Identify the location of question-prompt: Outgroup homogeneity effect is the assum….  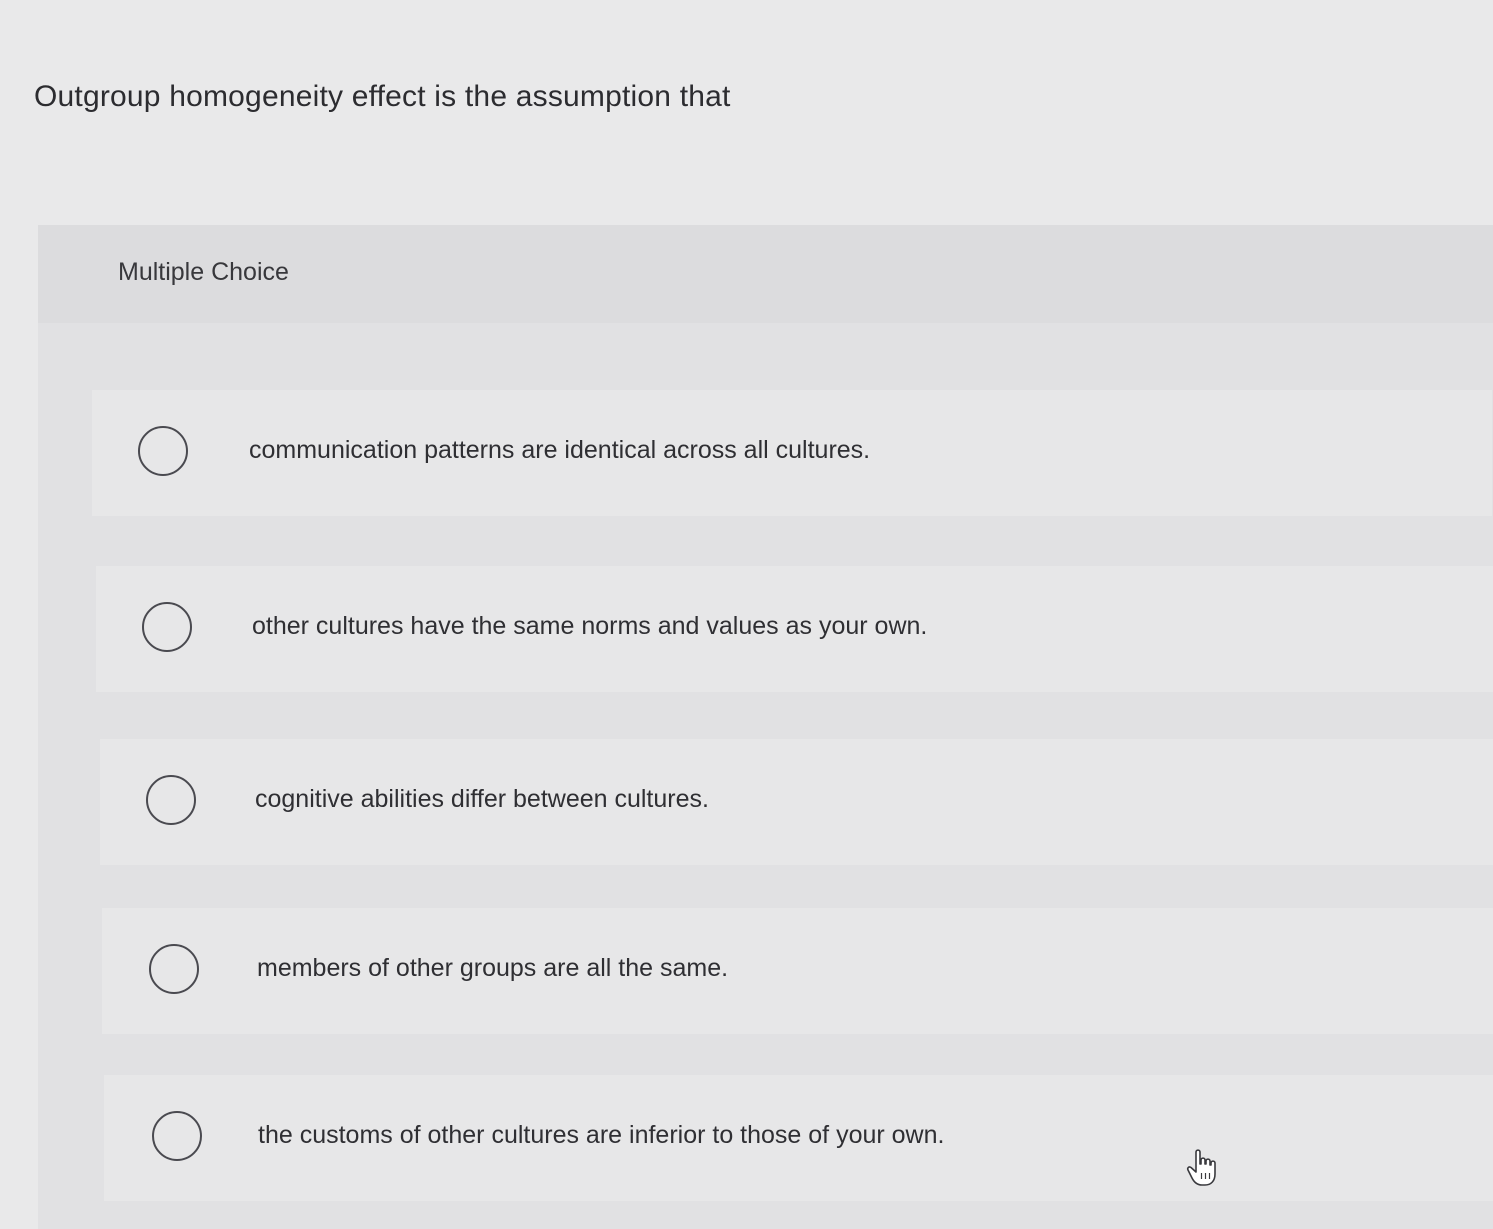
(382, 96).